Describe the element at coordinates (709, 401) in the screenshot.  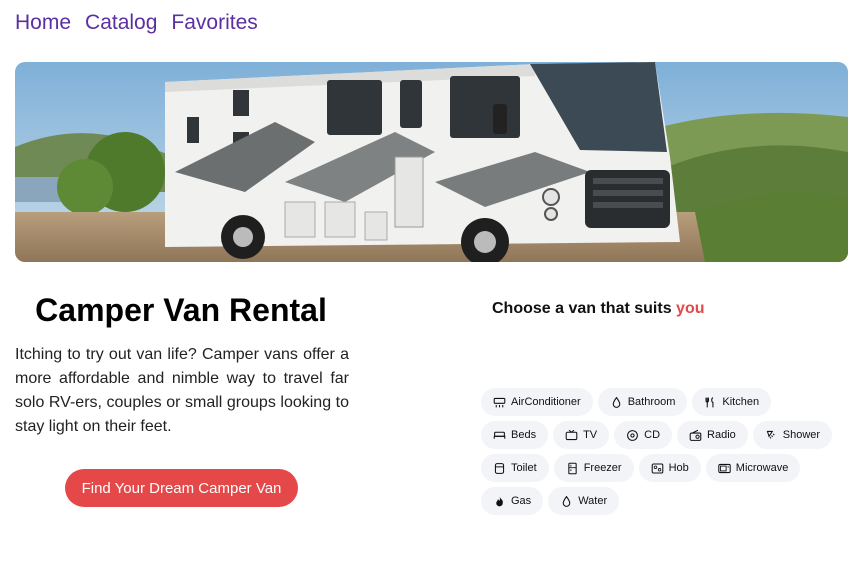
I see `cutlery-icon` at that location.